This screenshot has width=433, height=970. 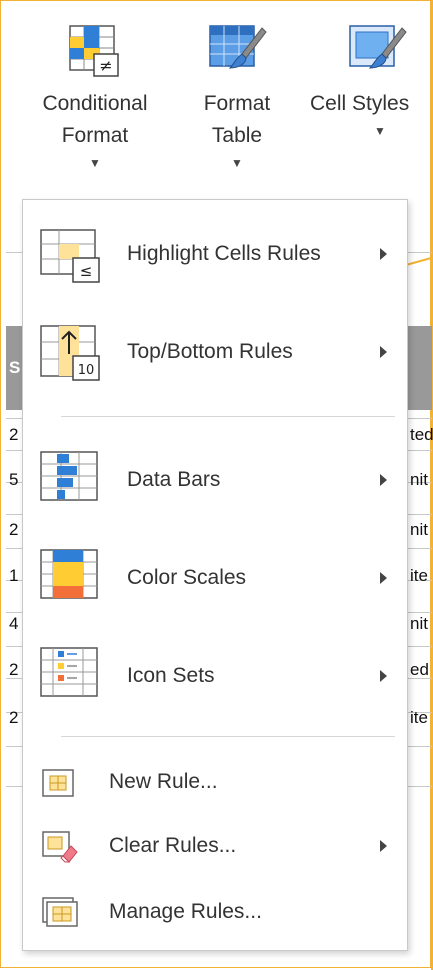 I want to click on format-table-button: Format Table ▼, so click(x=237, y=95).